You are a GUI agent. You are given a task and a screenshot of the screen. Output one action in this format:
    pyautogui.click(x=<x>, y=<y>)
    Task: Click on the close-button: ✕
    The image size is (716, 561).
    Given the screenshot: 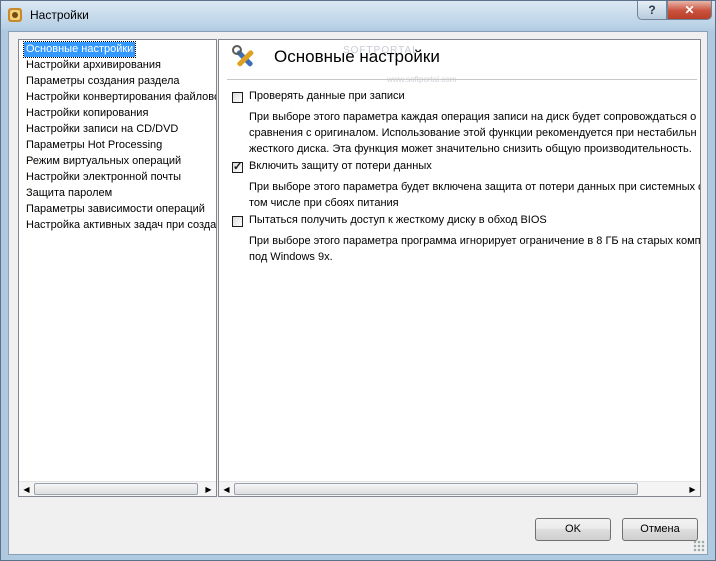 What is the action you would take?
    pyautogui.click(x=689, y=10)
    